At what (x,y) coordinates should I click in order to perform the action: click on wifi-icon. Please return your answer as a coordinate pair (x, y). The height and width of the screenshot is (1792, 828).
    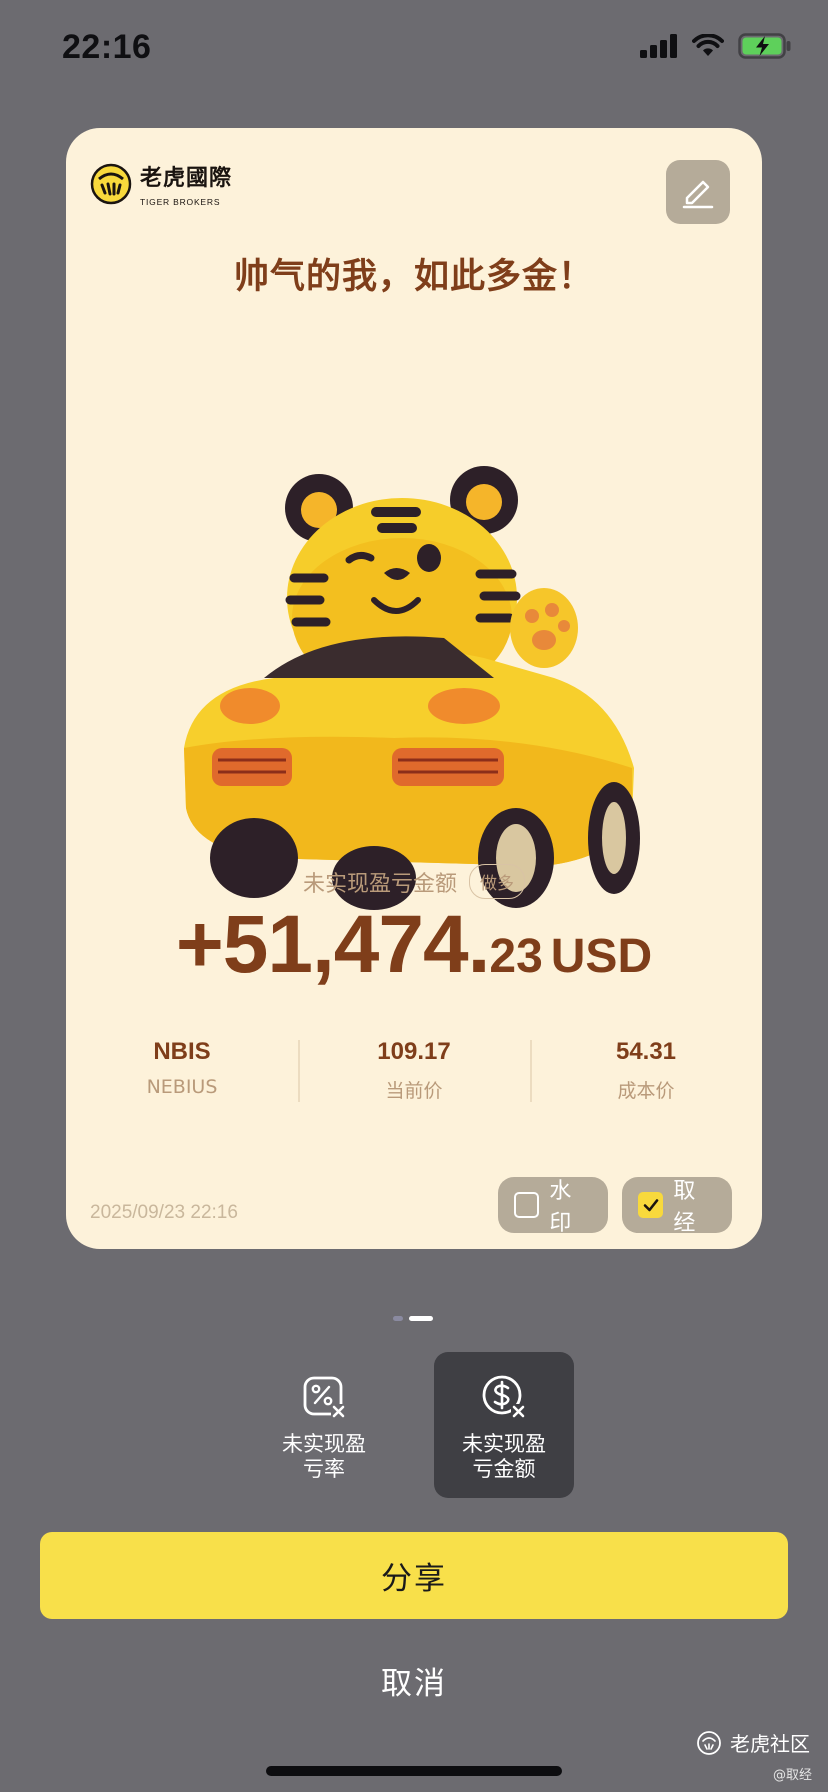
    Looking at the image, I should click on (708, 45).